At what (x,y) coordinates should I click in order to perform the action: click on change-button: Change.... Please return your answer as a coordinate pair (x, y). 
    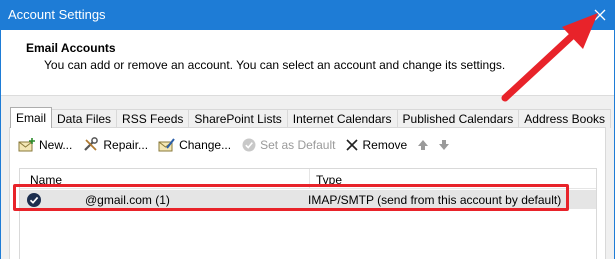
    Looking at the image, I should click on (194, 145).